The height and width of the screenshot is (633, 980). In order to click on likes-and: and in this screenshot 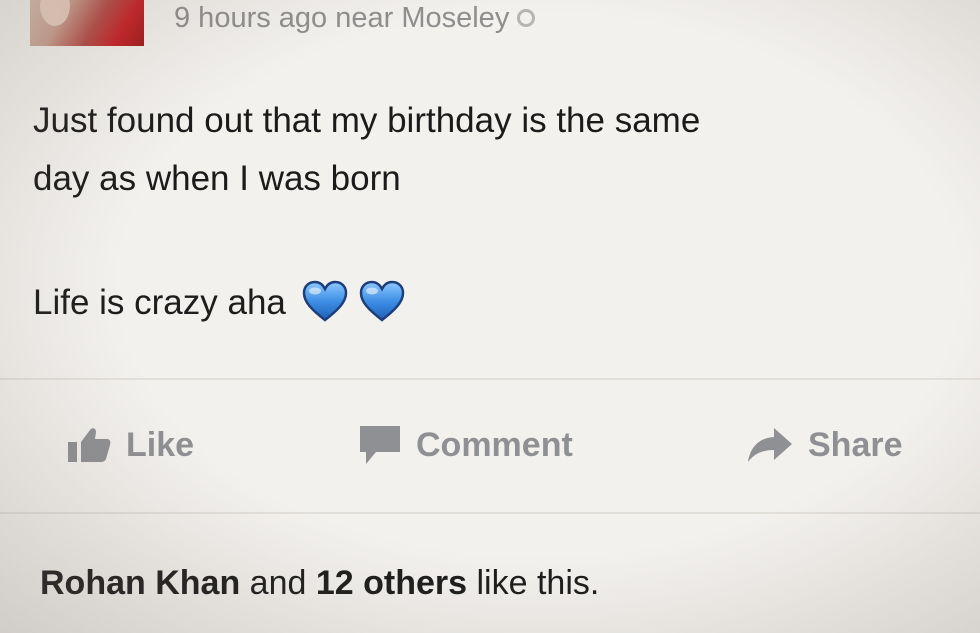, I will do `click(278, 583)`.